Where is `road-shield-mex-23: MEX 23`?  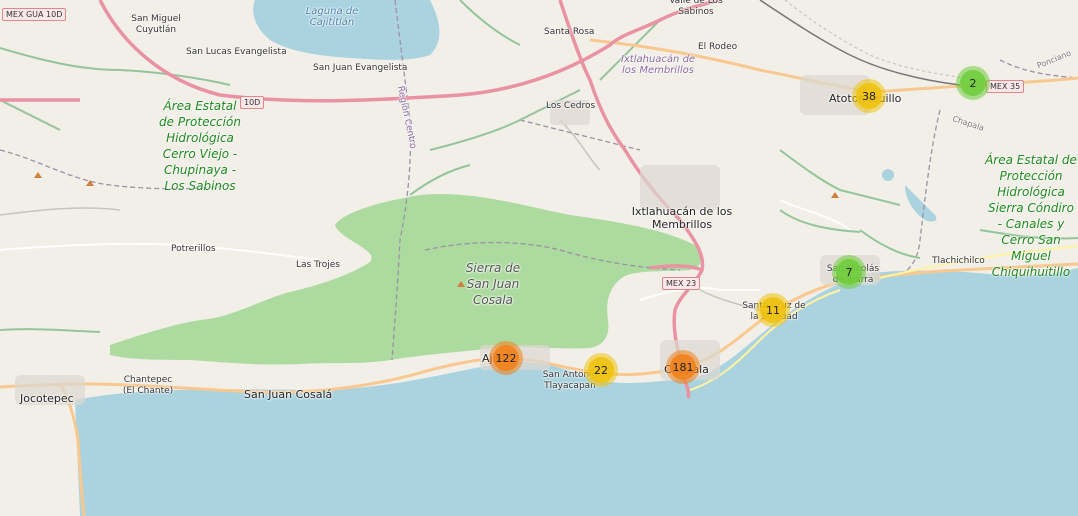 road-shield-mex-23: MEX 23 is located at coordinates (681, 283).